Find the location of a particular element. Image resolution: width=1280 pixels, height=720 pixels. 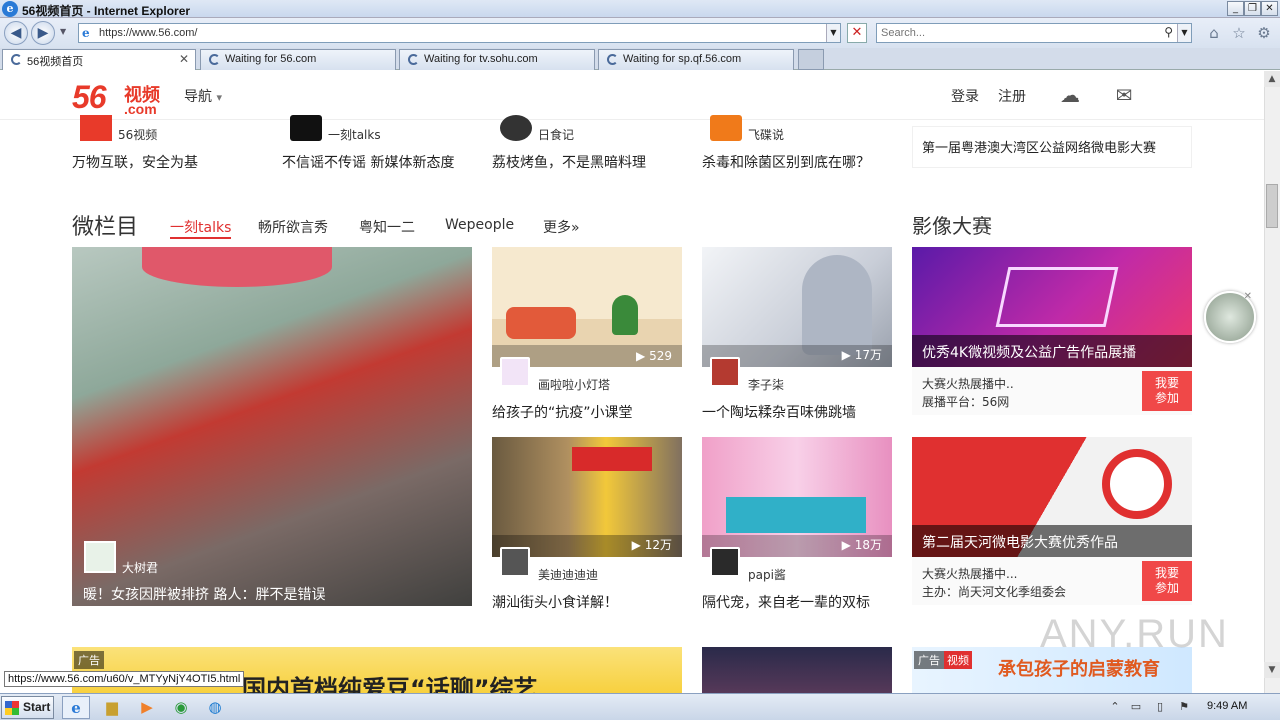

address-bar: e https://www.56.com/ ▼ is located at coordinates (459, 33).